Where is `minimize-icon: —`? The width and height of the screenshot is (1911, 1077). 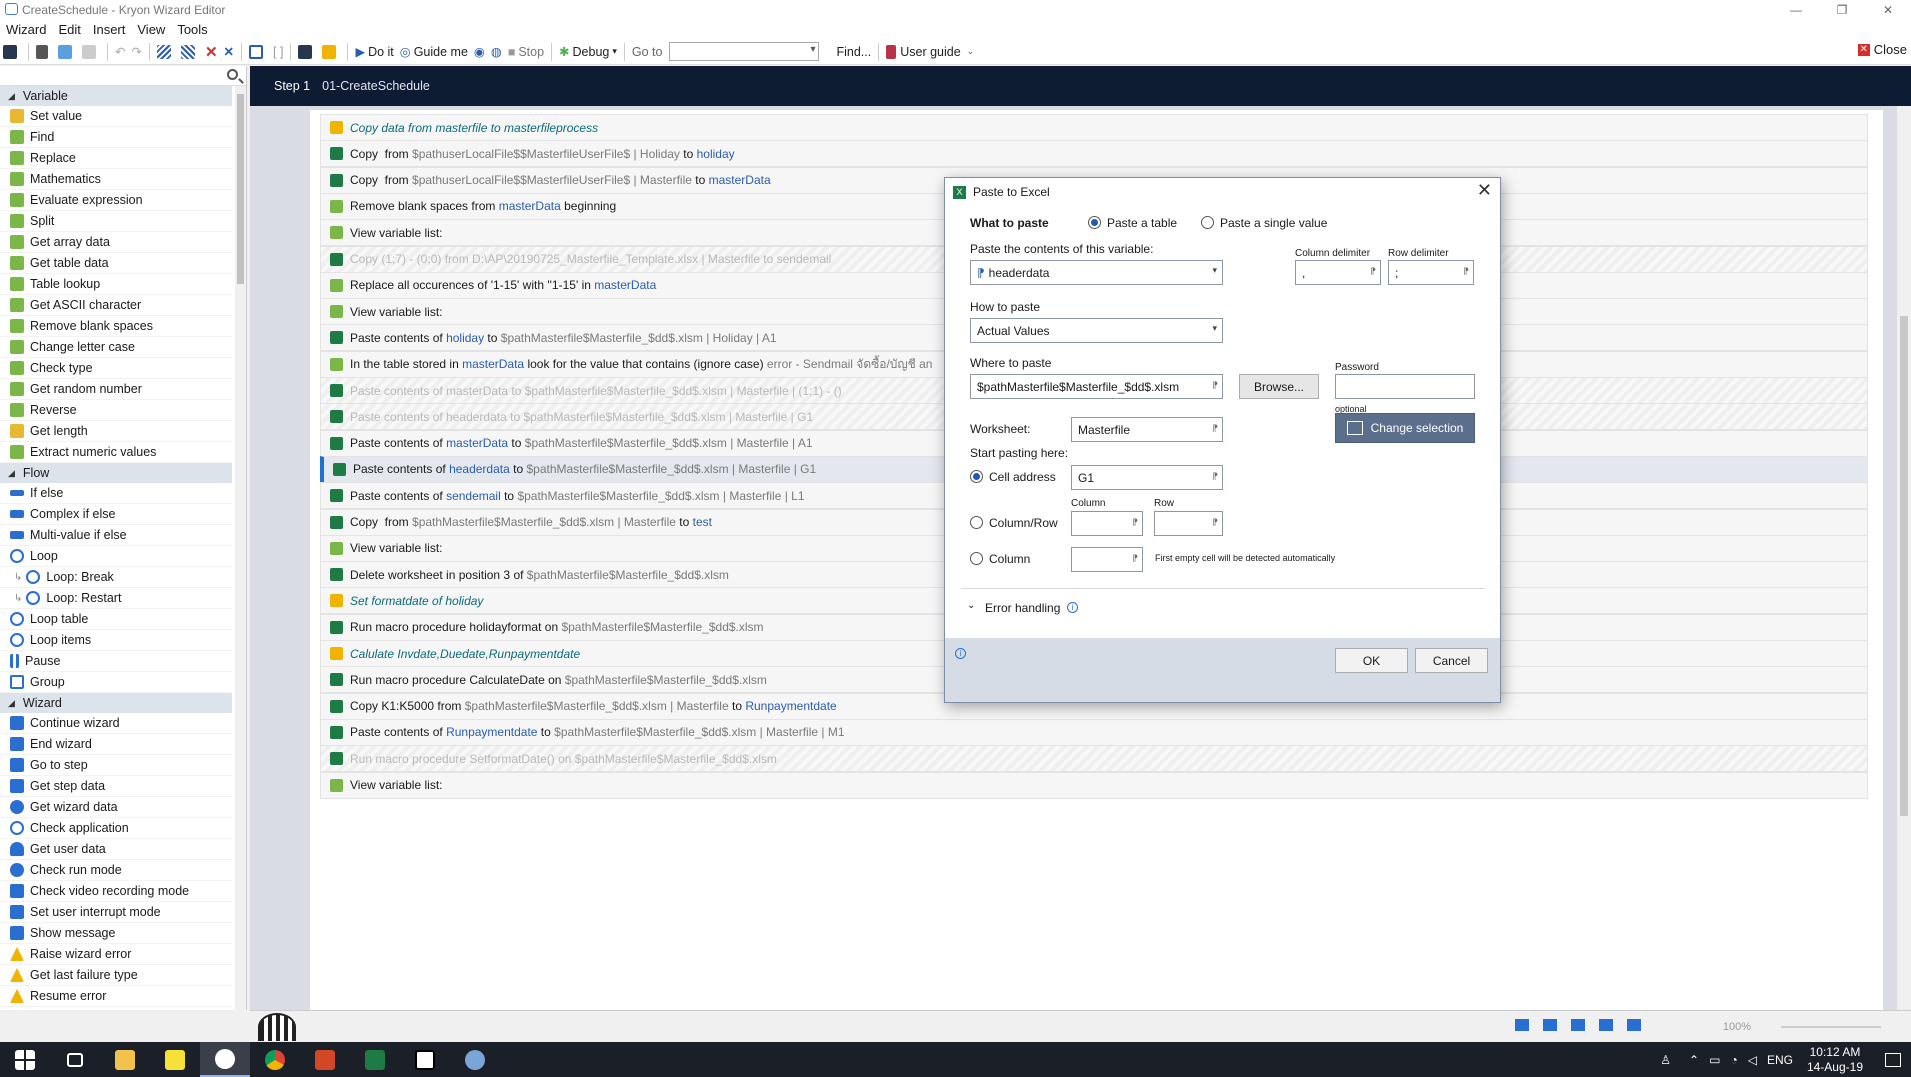
minimize-icon: — is located at coordinates (1796, 9).